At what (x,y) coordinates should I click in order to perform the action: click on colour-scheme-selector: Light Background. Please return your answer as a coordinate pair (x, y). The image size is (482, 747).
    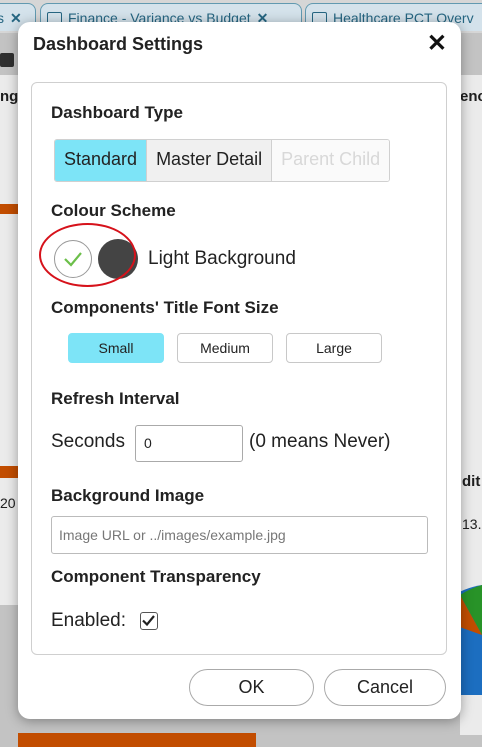
    Looking at the image, I should click on (175, 259).